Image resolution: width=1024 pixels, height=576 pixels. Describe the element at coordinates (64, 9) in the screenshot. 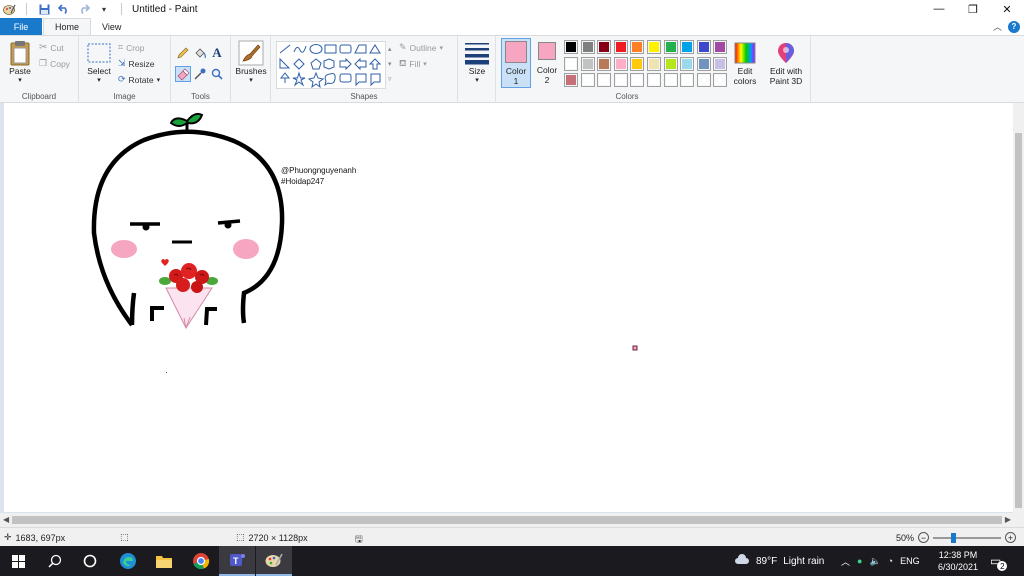

I see `undo-icon` at that location.